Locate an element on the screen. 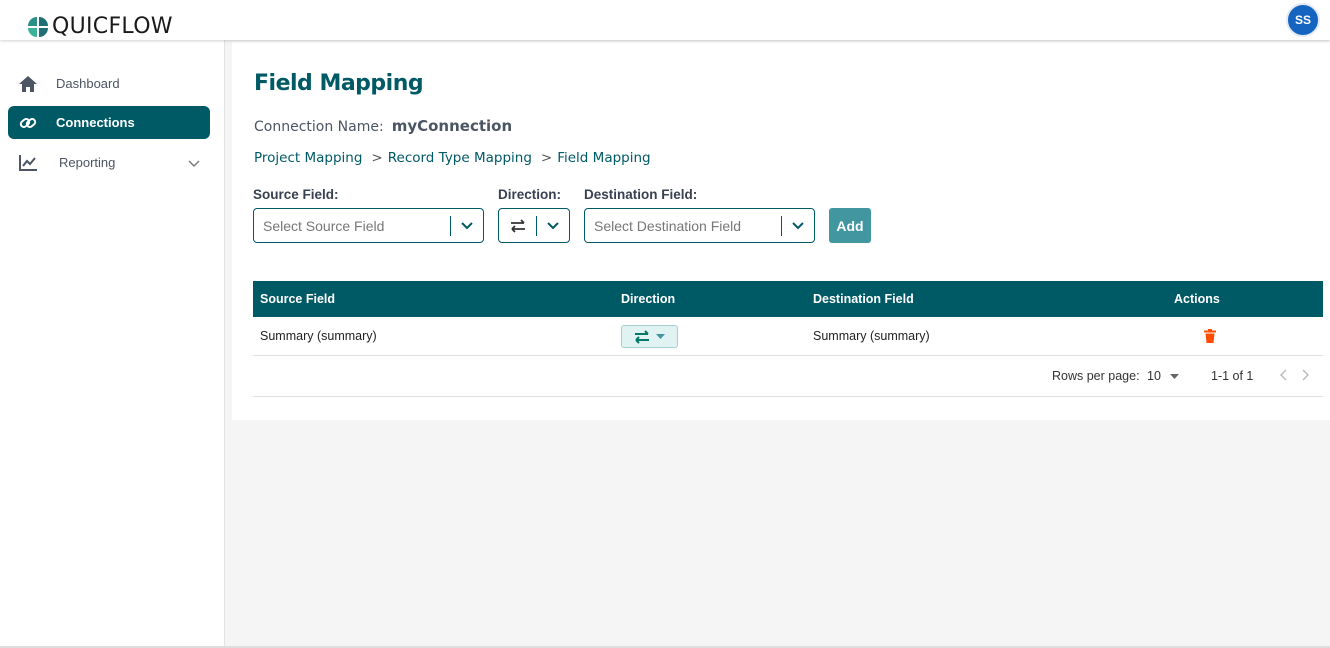 The height and width of the screenshot is (648, 1330). delete-icon is located at coordinates (1210, 336).